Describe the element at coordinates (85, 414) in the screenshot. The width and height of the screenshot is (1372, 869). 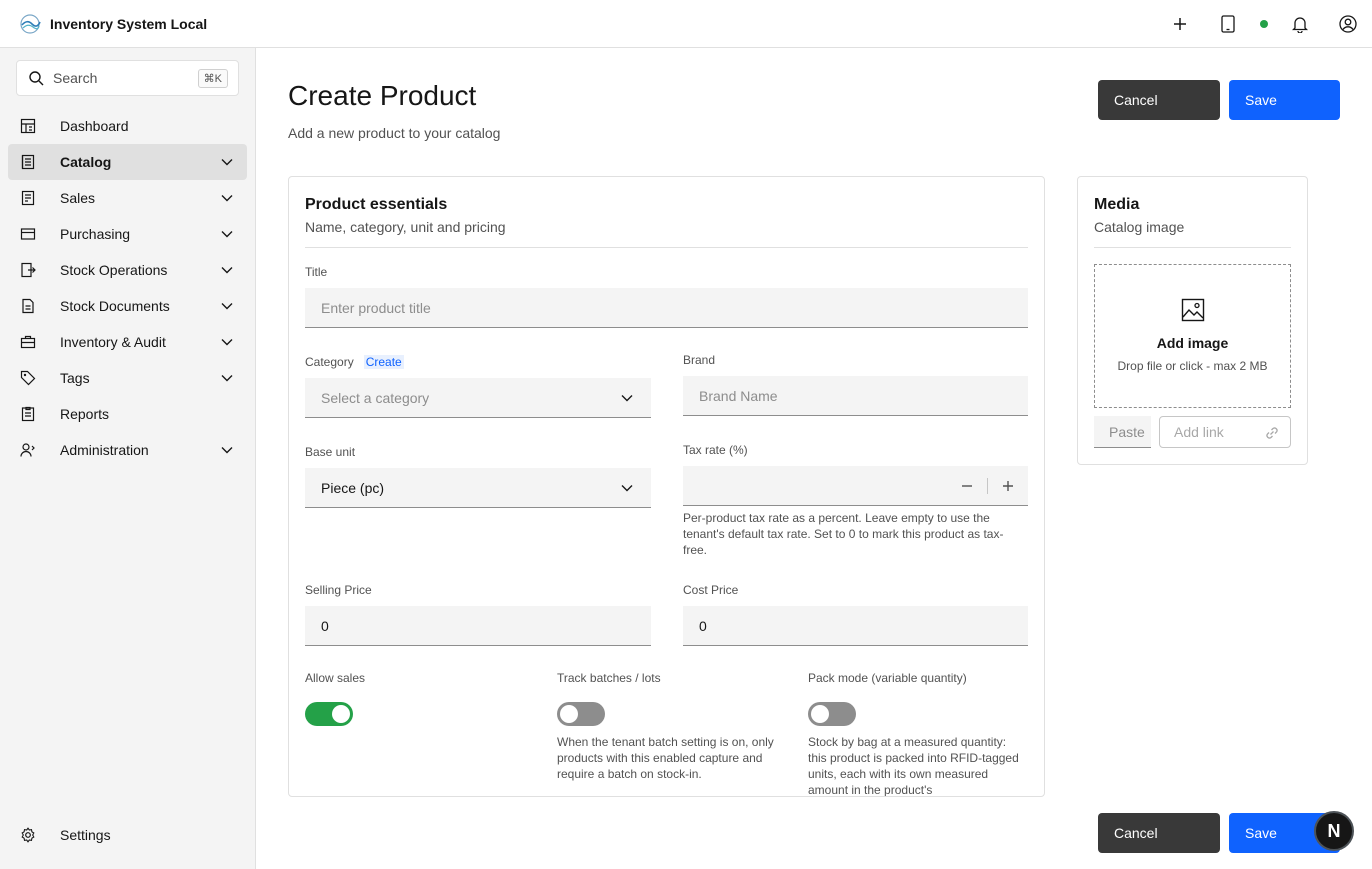
I see `sidebar-item-label: Reports` at that location.